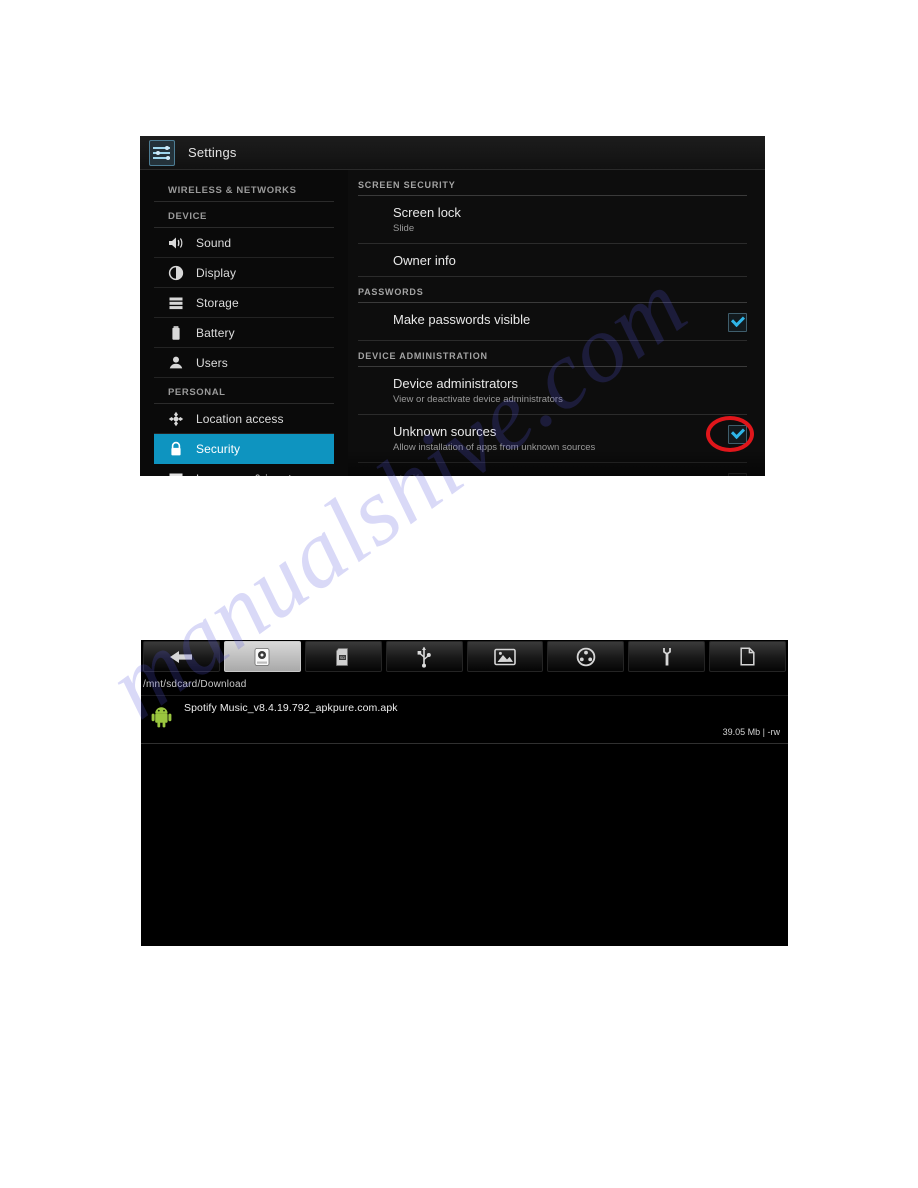  What do you see at coordinates (218, 449) in the screenshot?
I see `sidebar-item-label: Security` at bounding box center [218, 449].